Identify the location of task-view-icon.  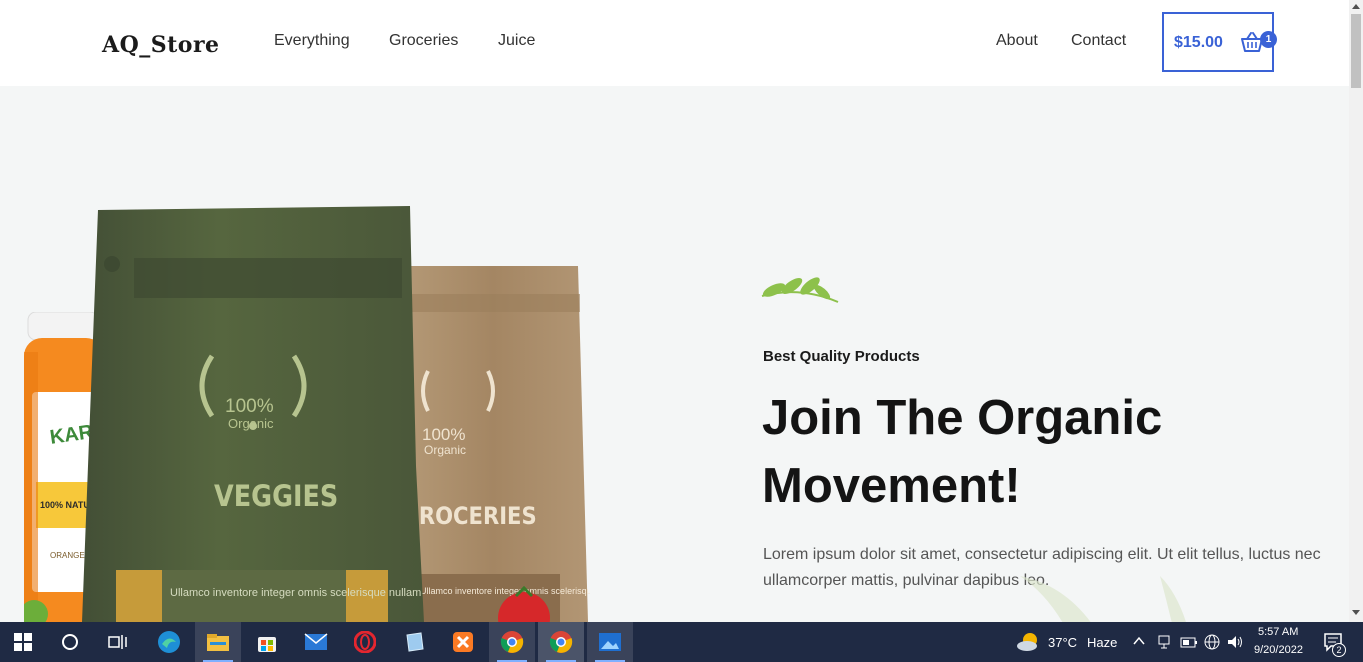
(118, 642).